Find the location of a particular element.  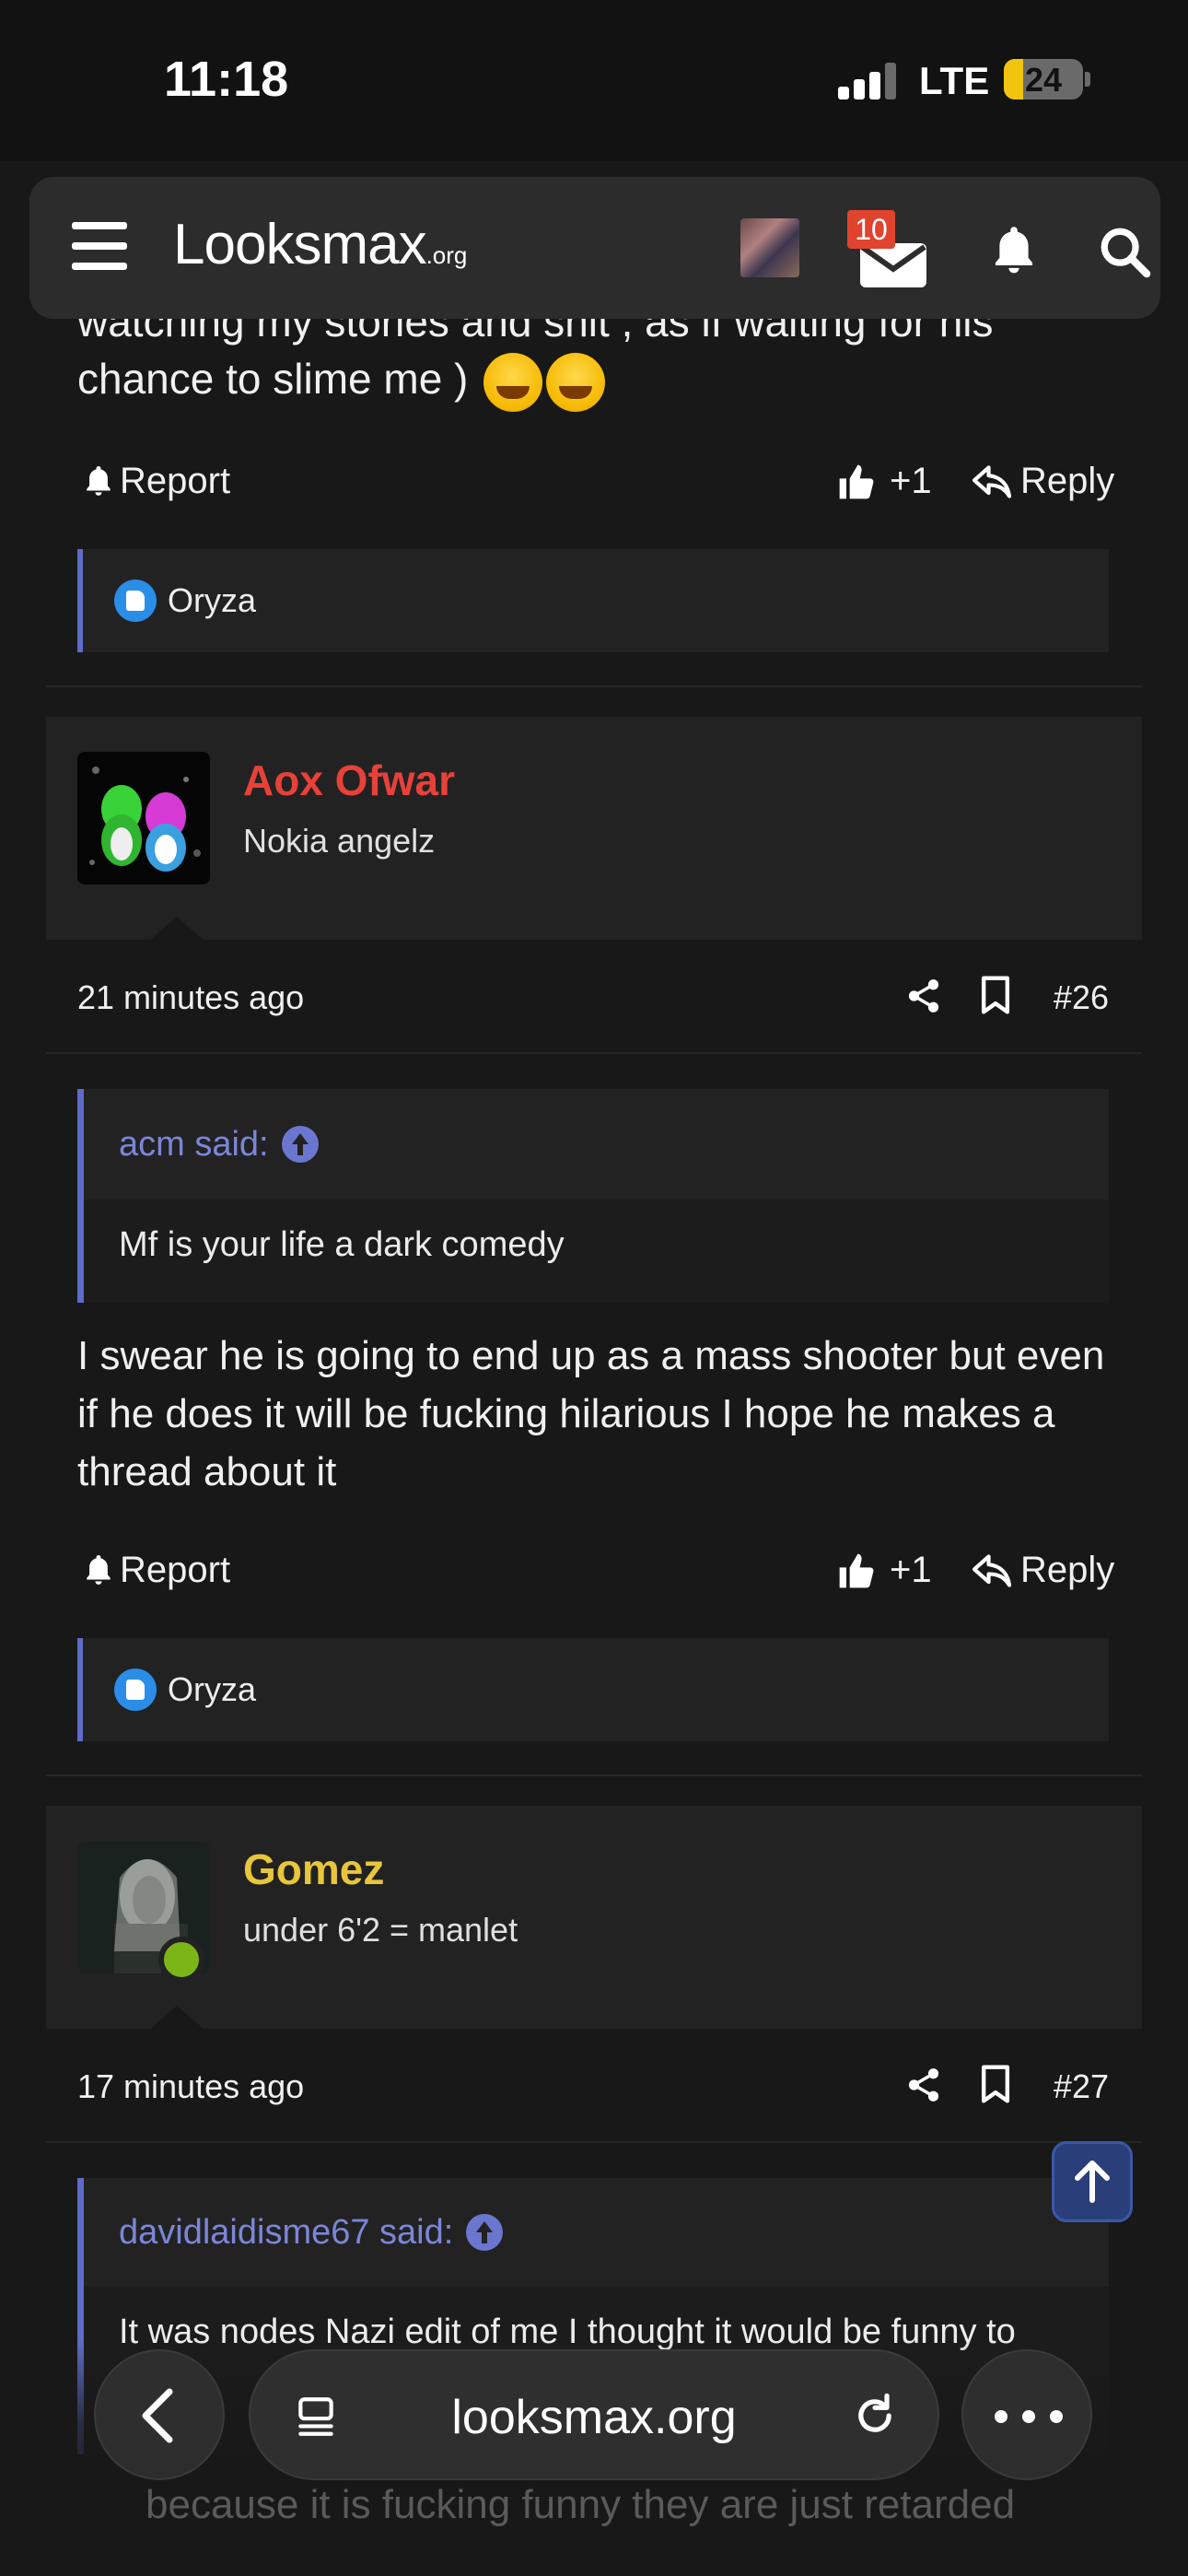

avatar-image is located at coordinates (143, 818).